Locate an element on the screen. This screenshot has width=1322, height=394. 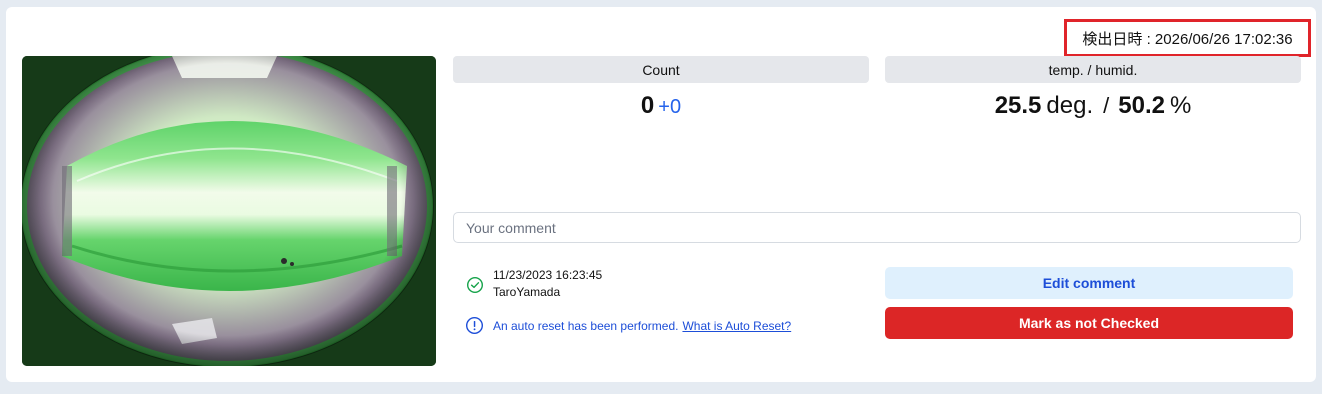
detection-datetime: 検出日時 : 2026/06/26 17:02:36 is located at coordinates (1187, 38).